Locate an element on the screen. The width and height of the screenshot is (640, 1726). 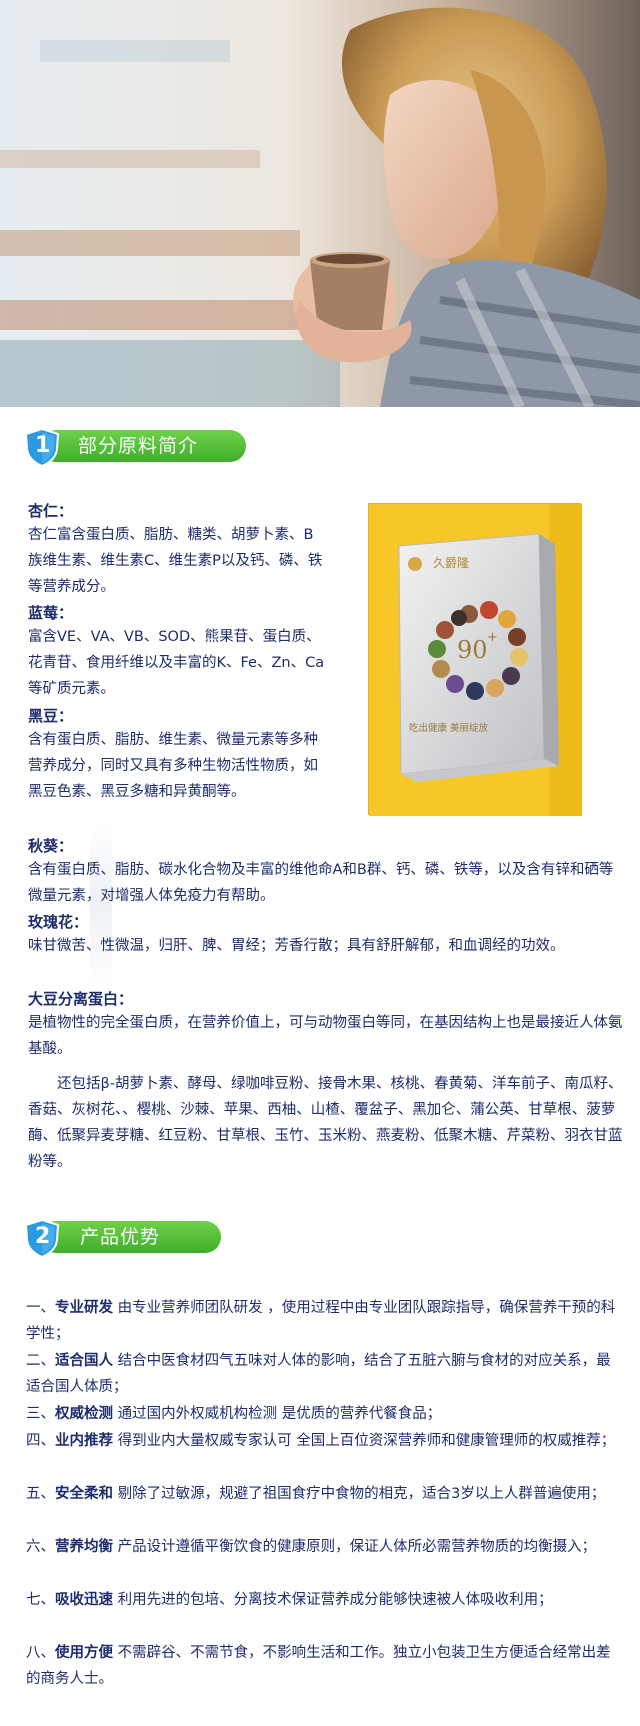
advantage-text: 通过国内外权威机构检测 是优质的营养代餐食品； is located at coordinates (277, 1414).